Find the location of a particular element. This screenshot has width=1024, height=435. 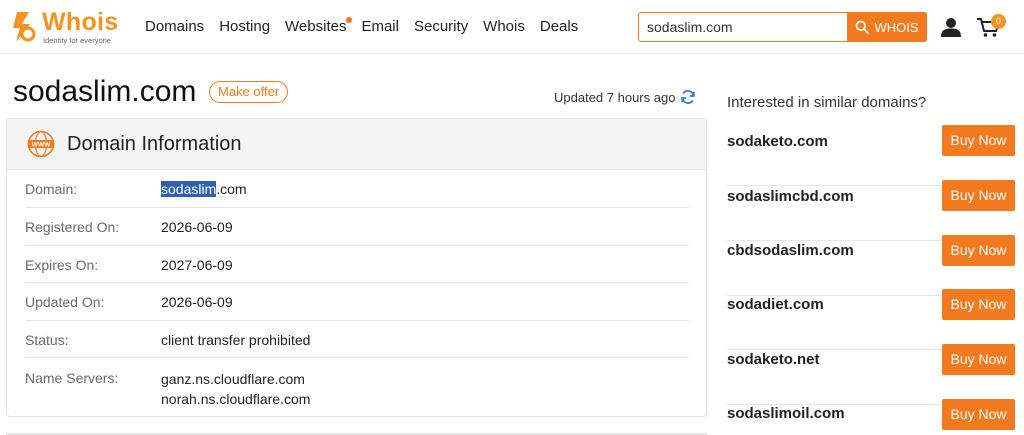

nav-item-deals: Deals is located at coordinates (559, 27).